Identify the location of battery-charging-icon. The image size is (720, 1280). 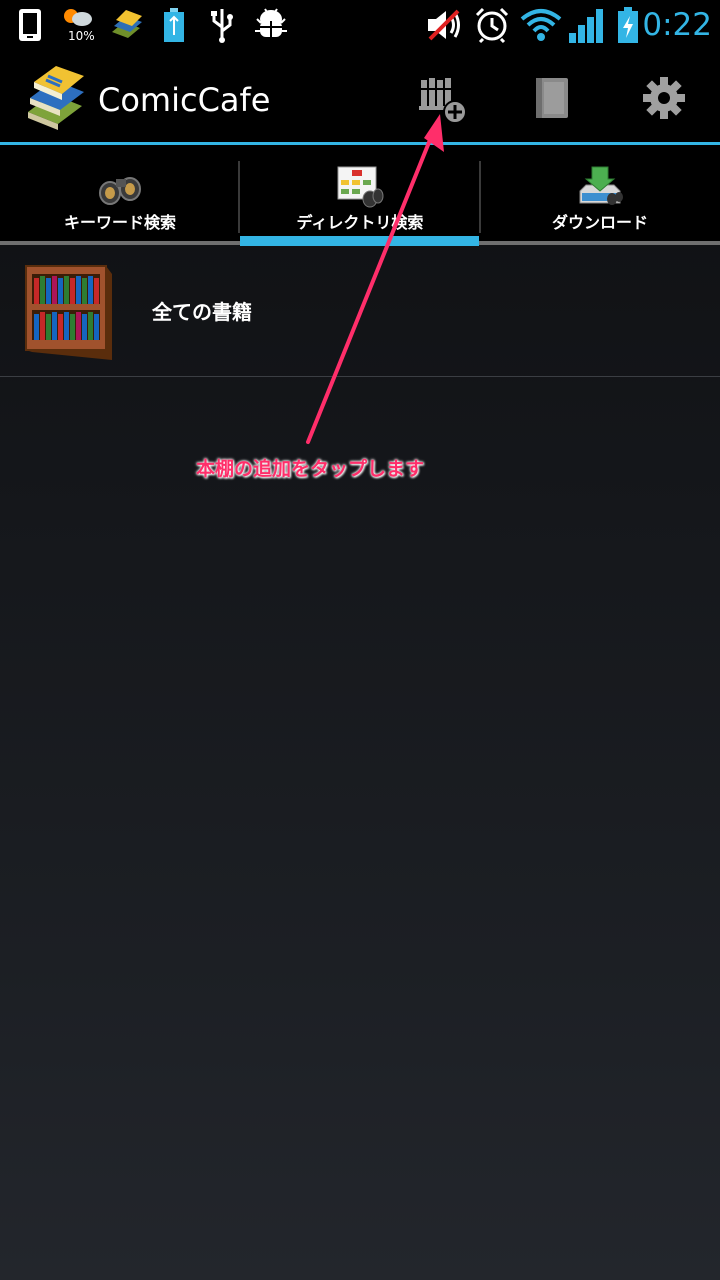
(628, 25).